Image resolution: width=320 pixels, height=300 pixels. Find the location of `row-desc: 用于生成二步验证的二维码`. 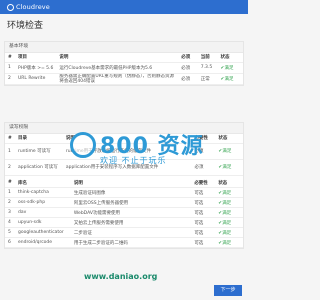

row-desc: 用于生成二步验证的二维码 is located at coordinates (131, 242).